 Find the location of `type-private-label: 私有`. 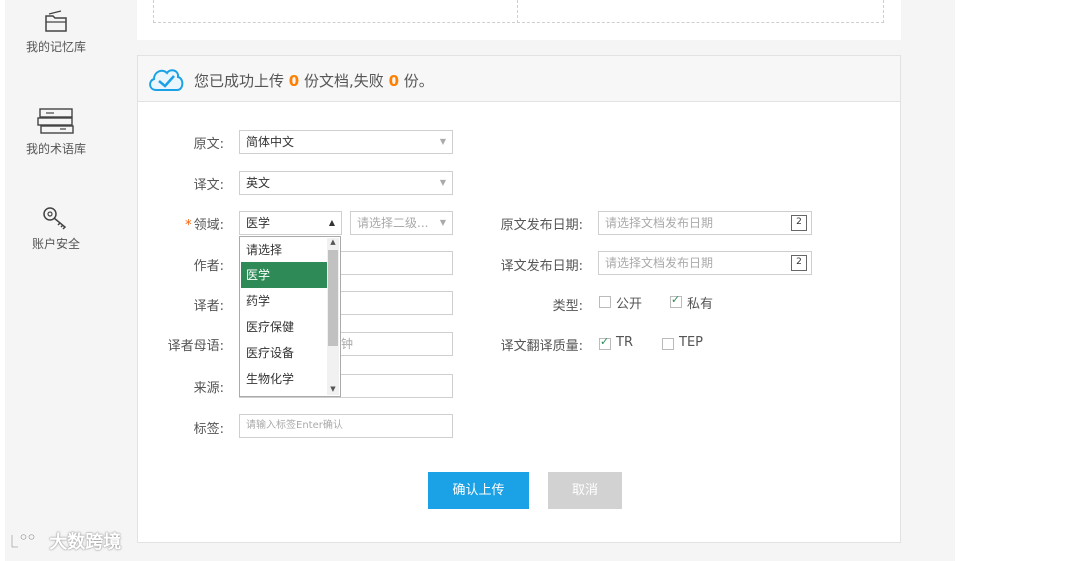

type-private-label: 私有 is located at coordinates (700, 304).